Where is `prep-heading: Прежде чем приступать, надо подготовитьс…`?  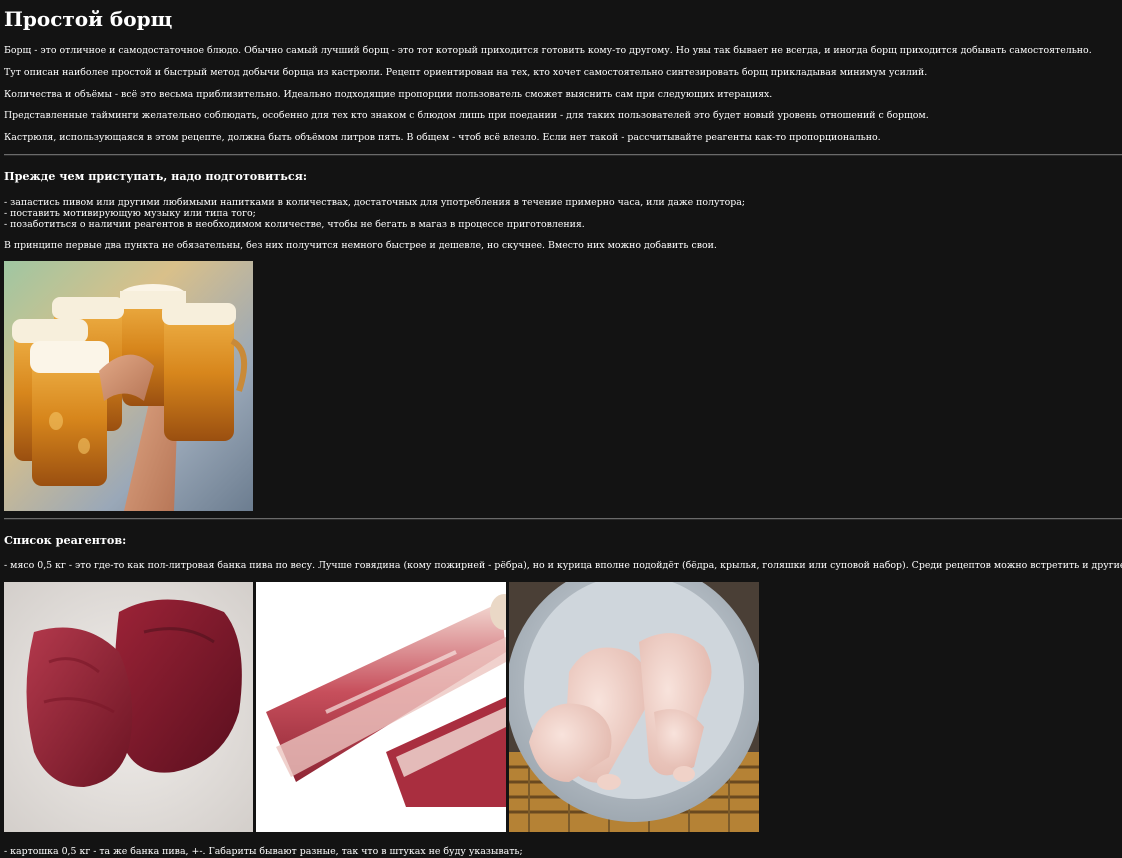
prep-heading: Прежде чем приступать, надо подготовитьс… is located at coordinates (156, 176).